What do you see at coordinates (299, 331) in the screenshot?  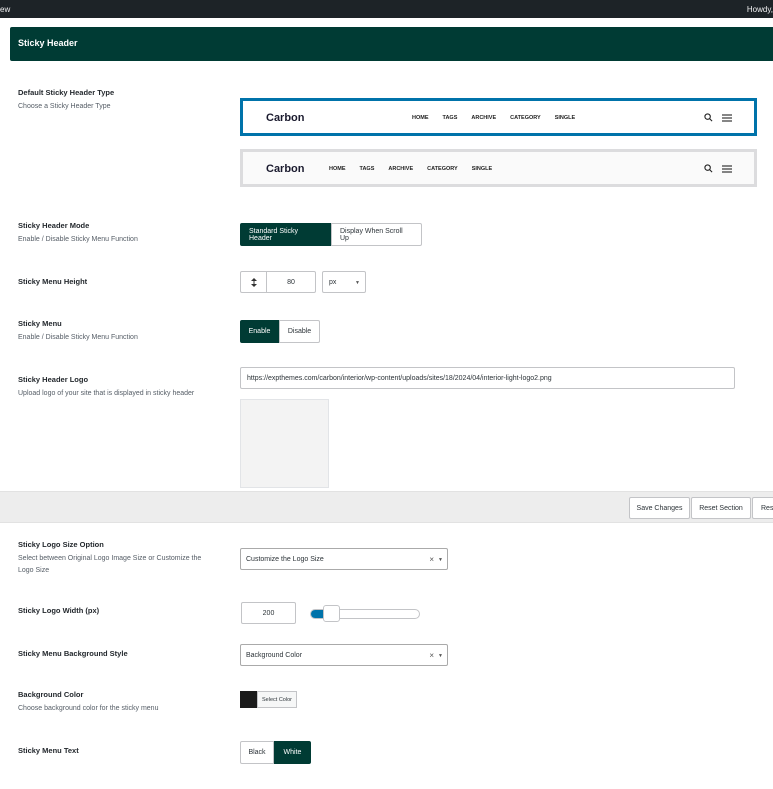 I see `disable-button: Disable` at bounding box center [299, 331].